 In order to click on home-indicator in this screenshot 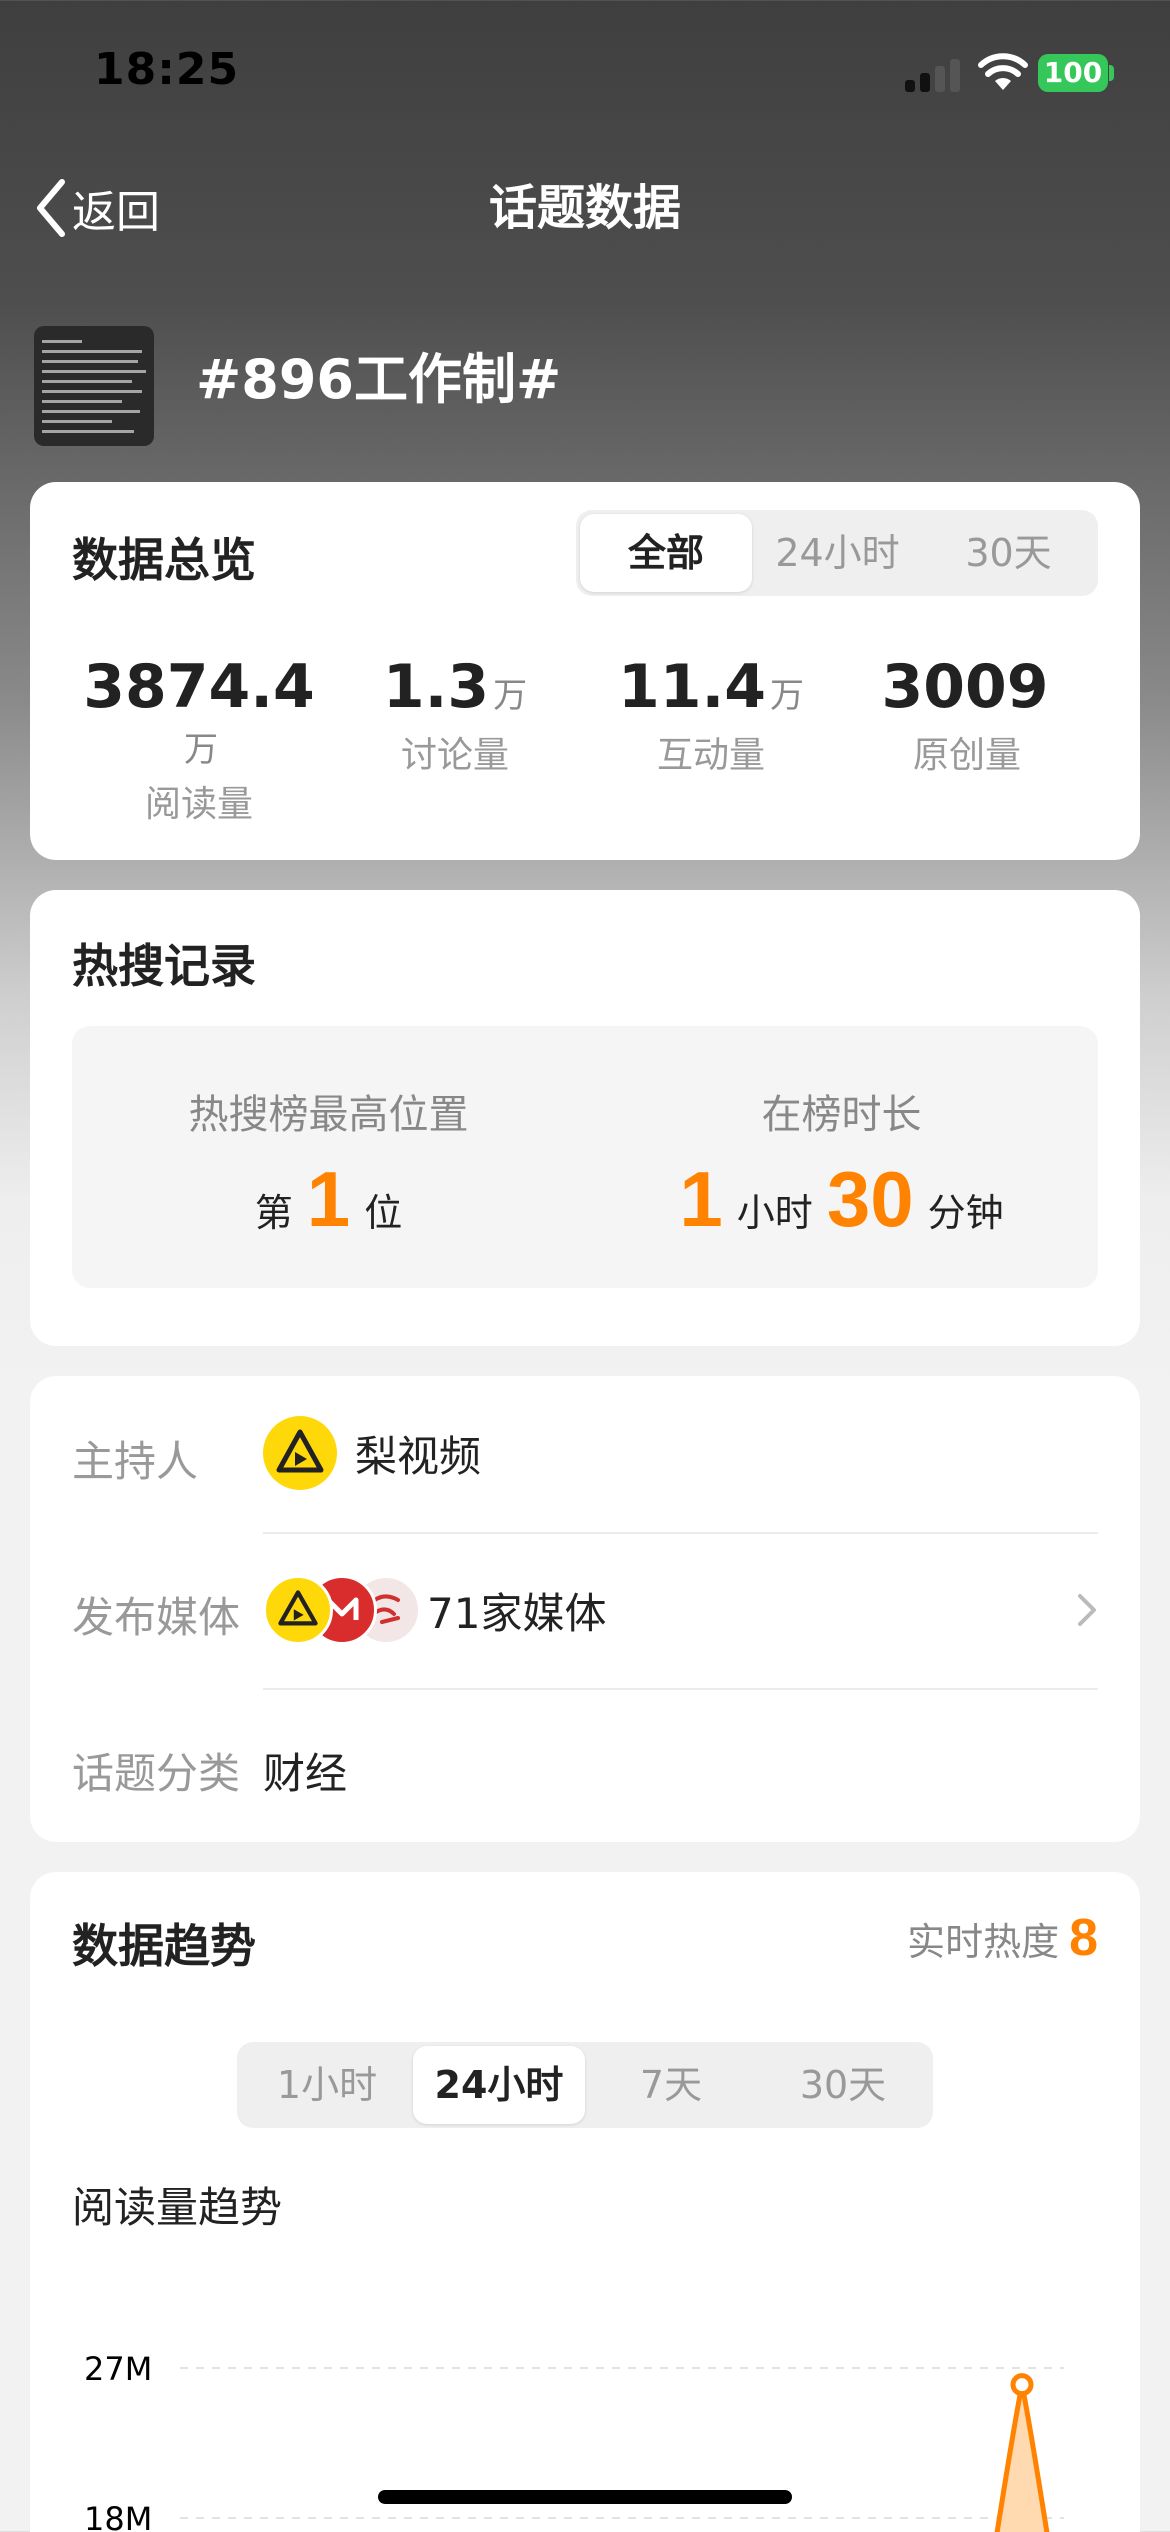, I will do `click(585, 2497)`.